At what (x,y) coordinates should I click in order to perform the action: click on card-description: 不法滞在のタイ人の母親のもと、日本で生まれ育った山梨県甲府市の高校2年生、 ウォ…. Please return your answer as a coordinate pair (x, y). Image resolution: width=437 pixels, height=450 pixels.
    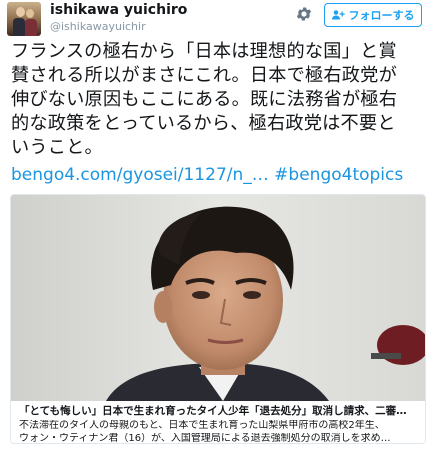
    Looking at the image, I should click on (219, 432).